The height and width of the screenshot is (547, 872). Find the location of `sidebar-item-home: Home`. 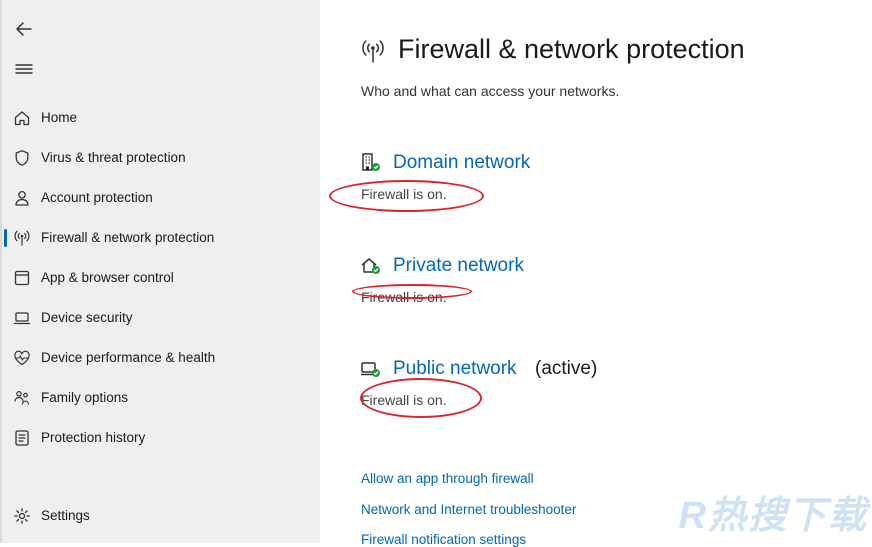

sidebar-item-home: Home is located at coordinates (161, 118).